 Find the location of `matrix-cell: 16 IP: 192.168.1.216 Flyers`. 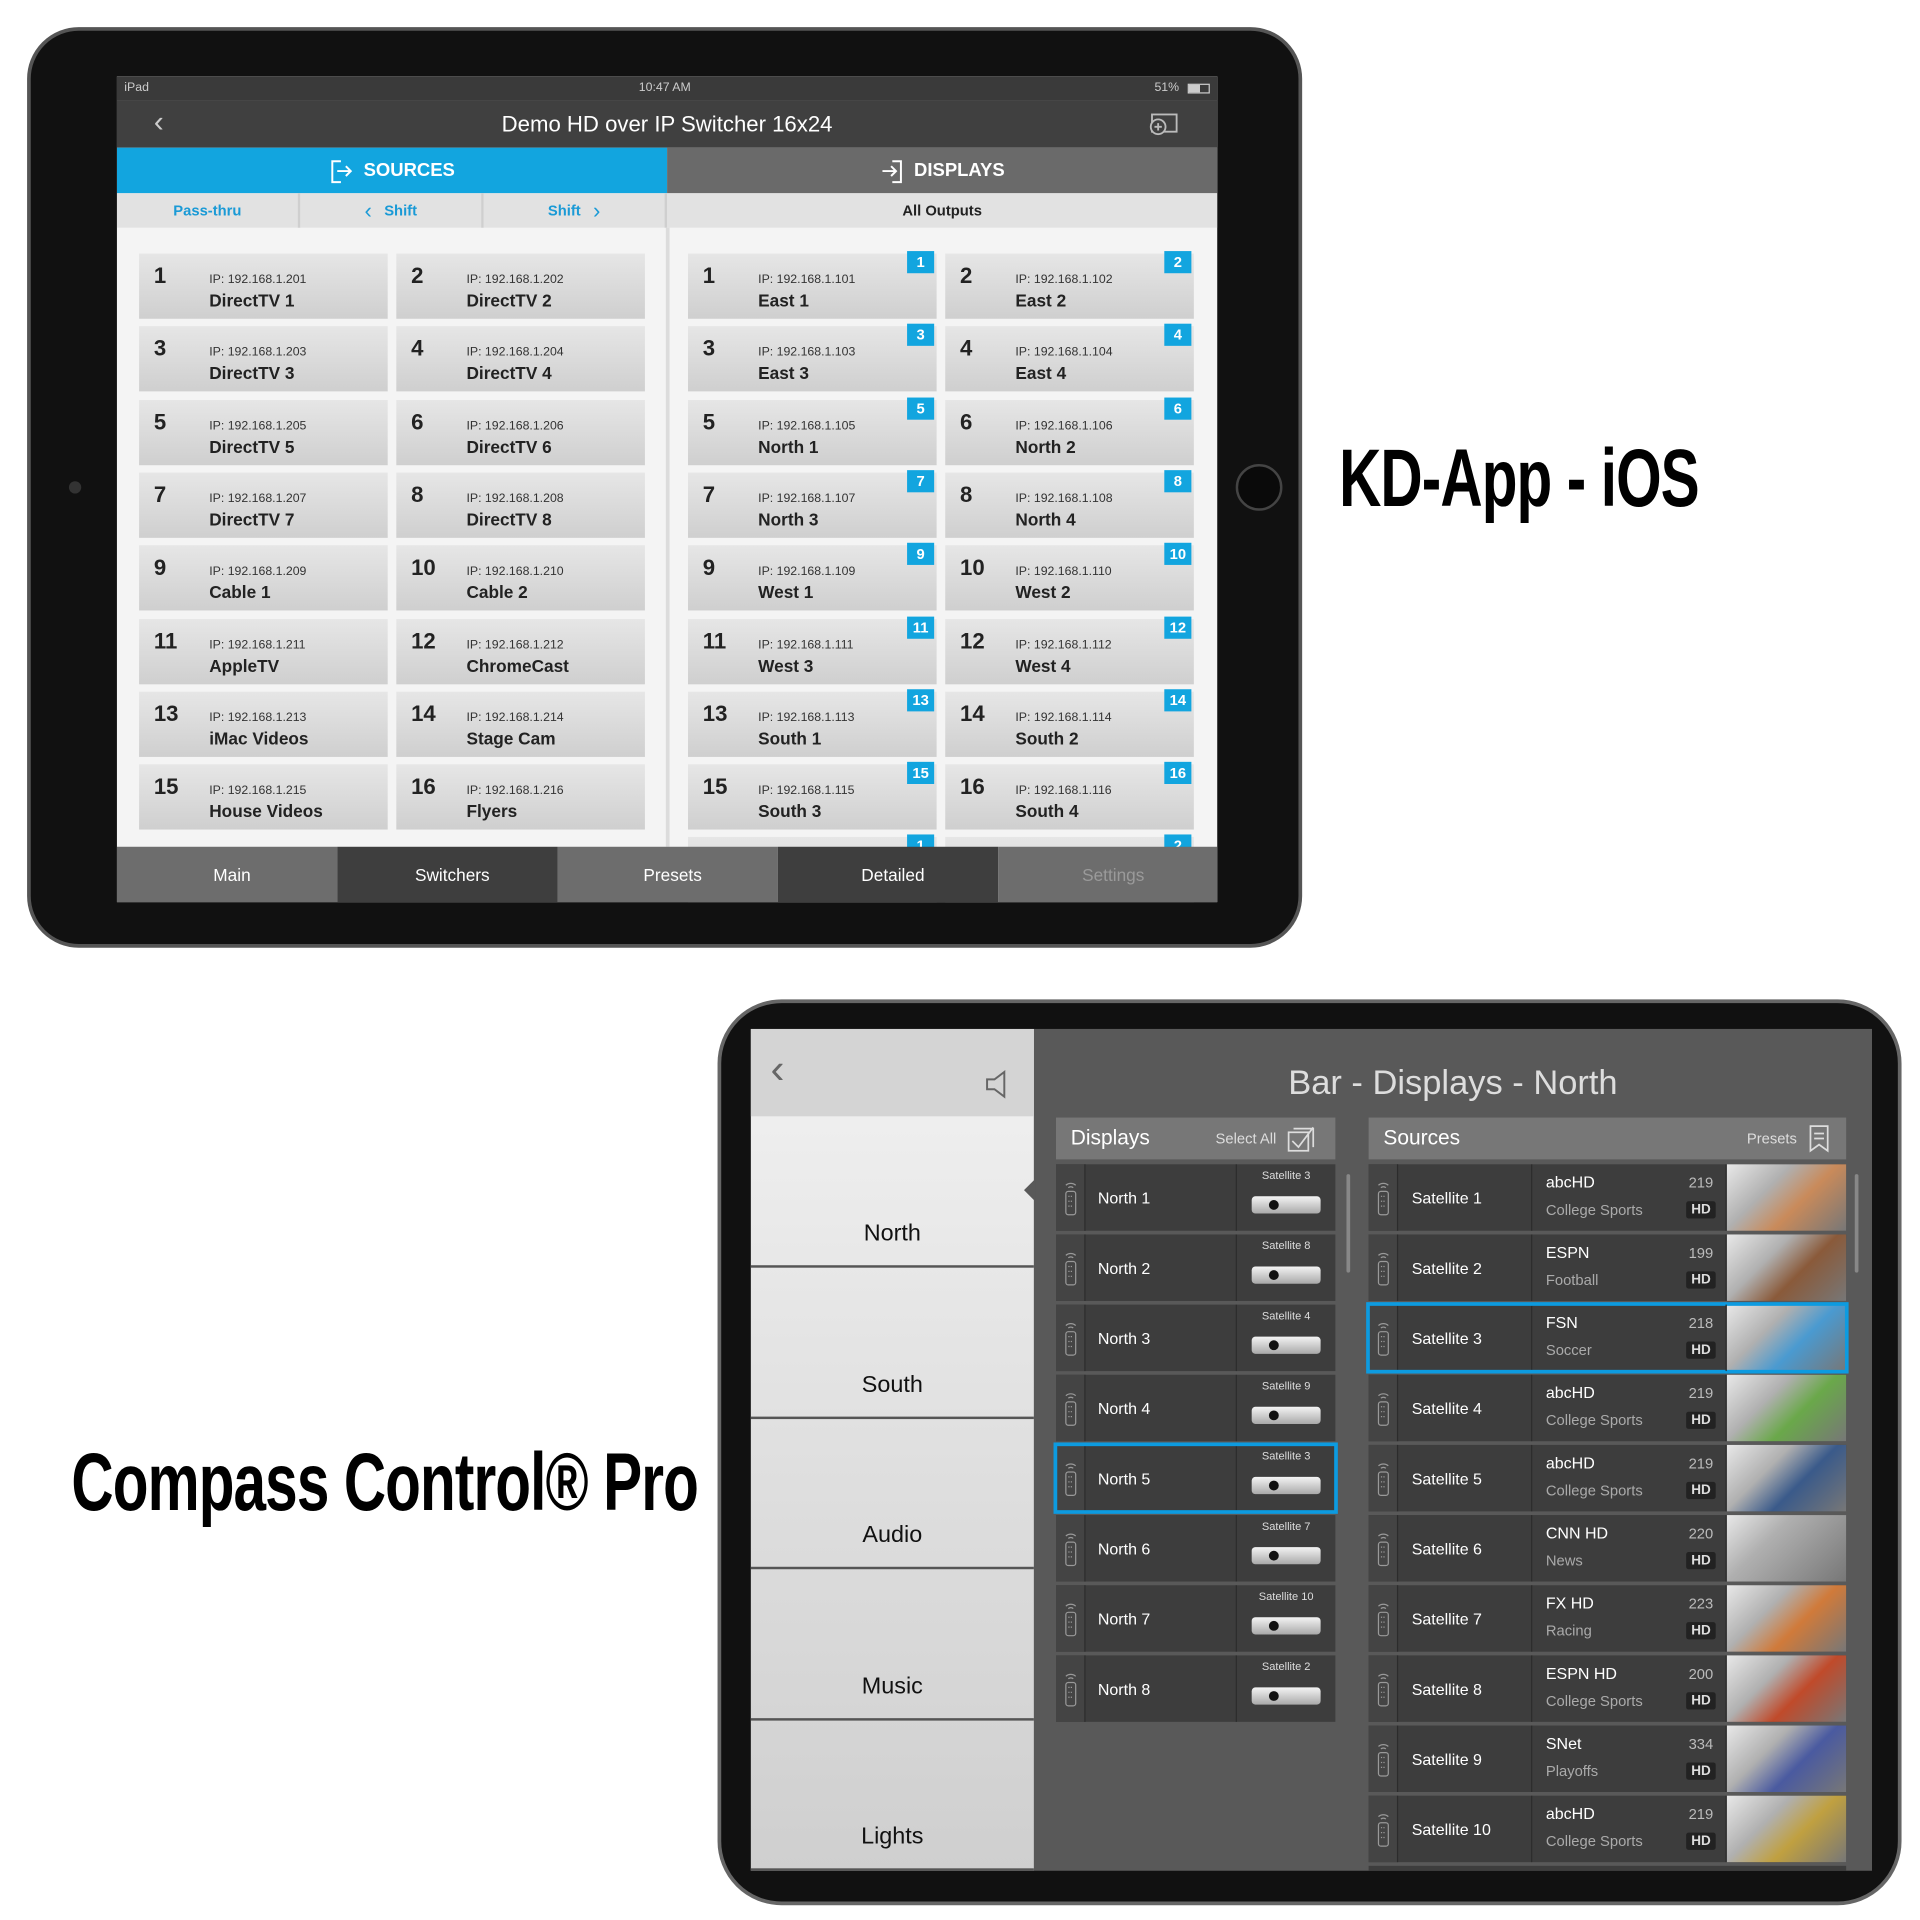

matrix-cell: 16 IP: 192.168.1.216 Flyers is located at coordinates (520, 797).